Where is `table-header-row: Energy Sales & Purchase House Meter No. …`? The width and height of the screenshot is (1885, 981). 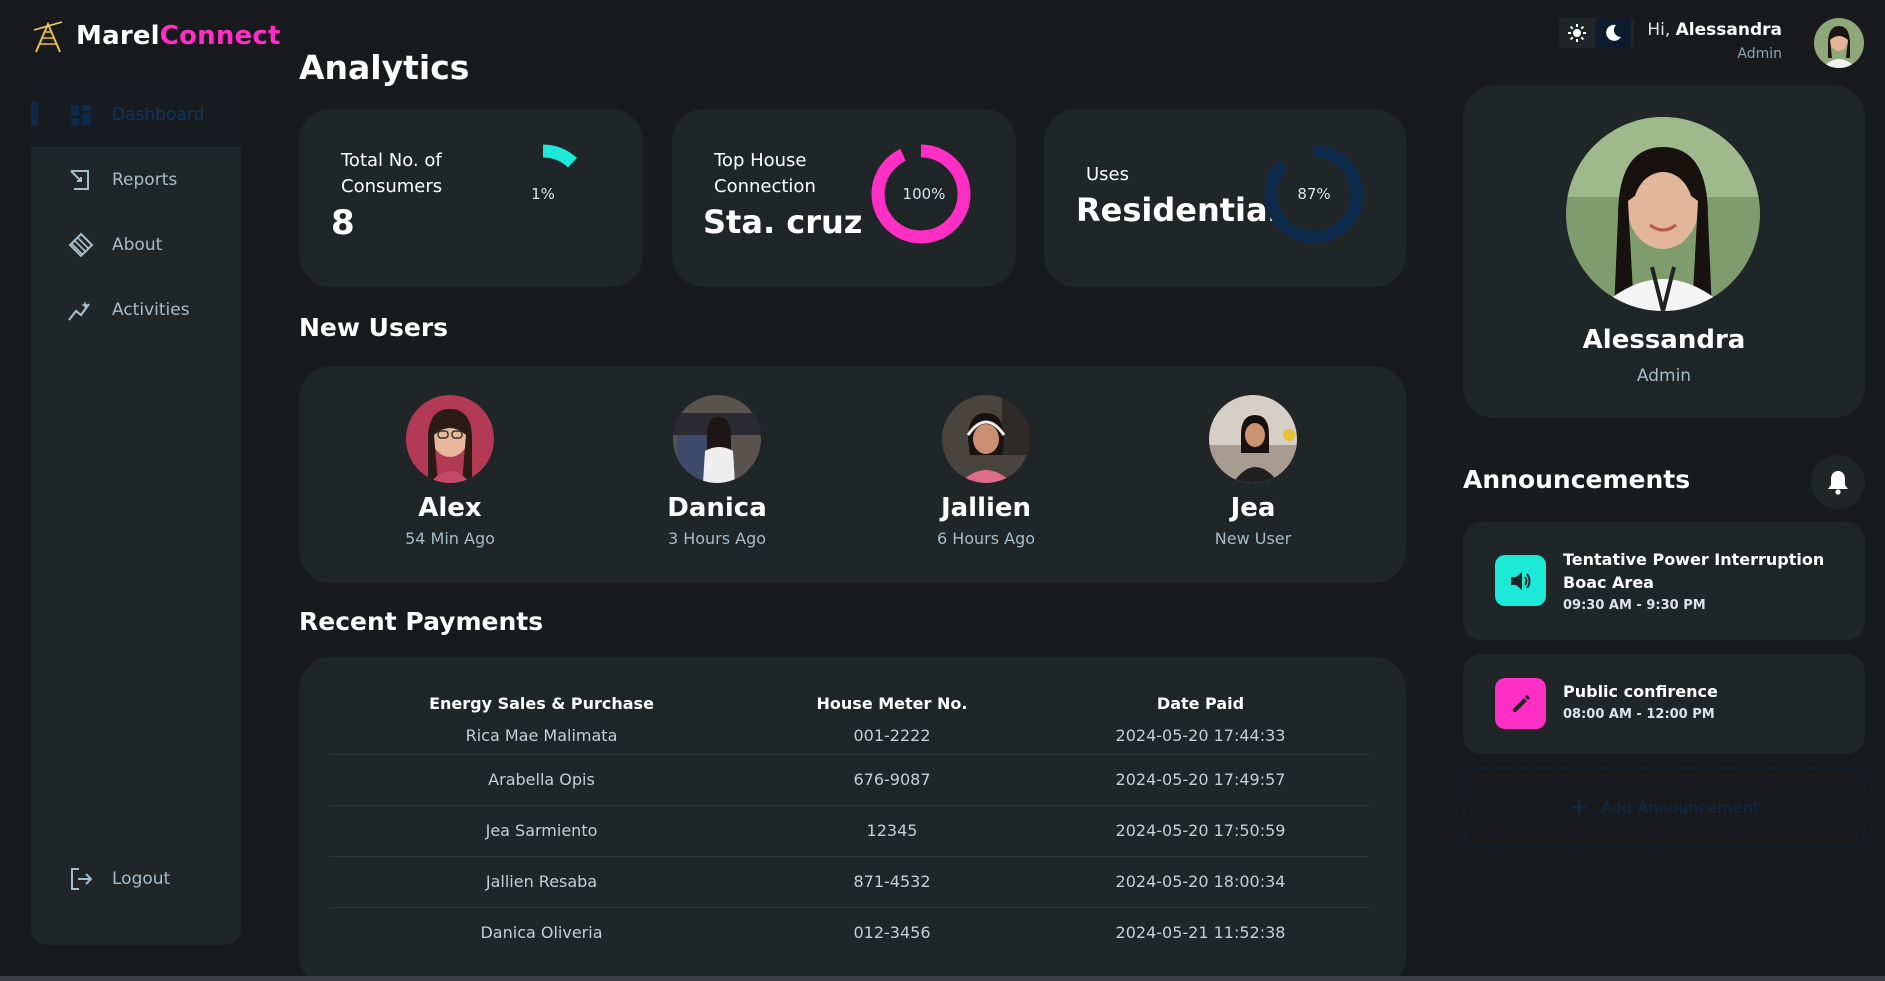 table-header-row: Energy Sales & Purchase House Meter No. … is located at coordinates (850, 703).